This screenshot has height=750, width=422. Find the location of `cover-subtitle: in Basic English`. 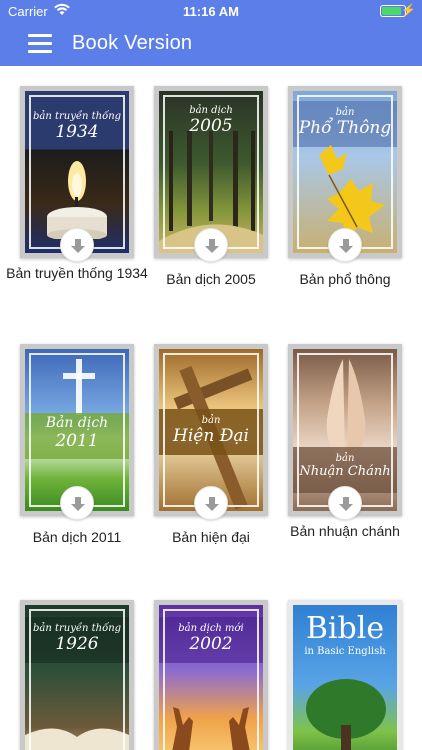

cover-subtitle: in Basic English is located at coordinates (345, 651).